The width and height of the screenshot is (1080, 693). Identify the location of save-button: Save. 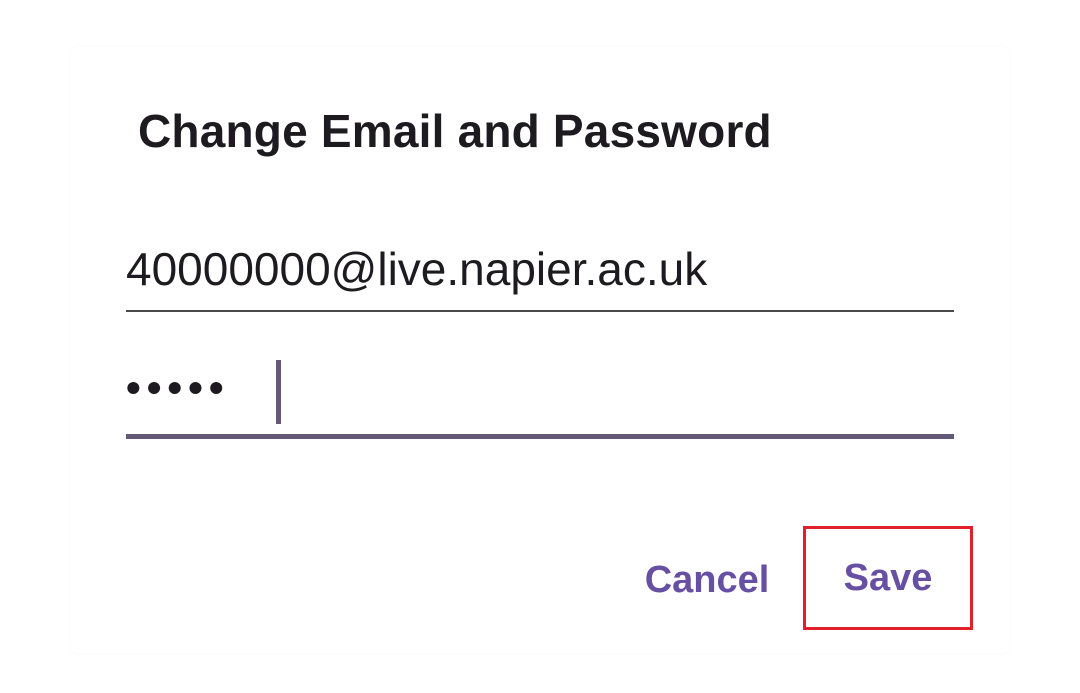
(888, 578).